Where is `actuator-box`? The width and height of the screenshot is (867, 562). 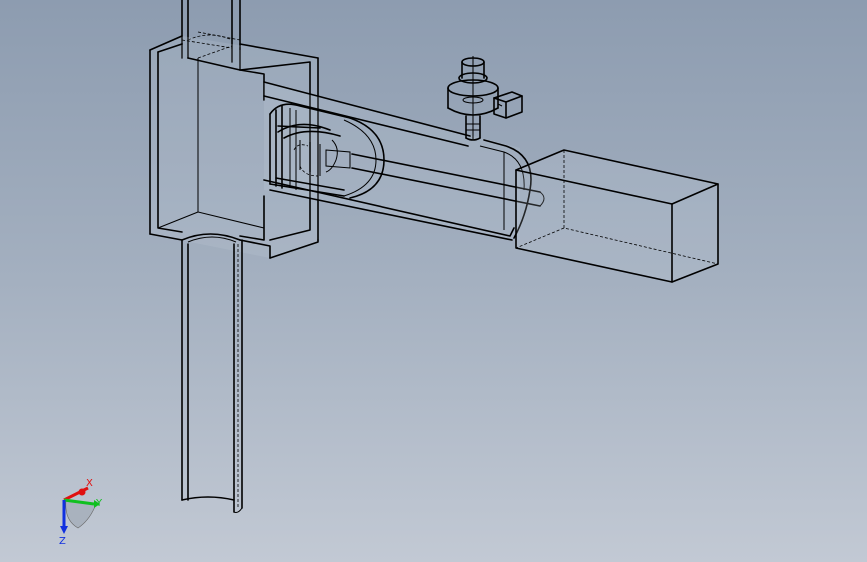
actuator-box is located at coordinates (617, 216).